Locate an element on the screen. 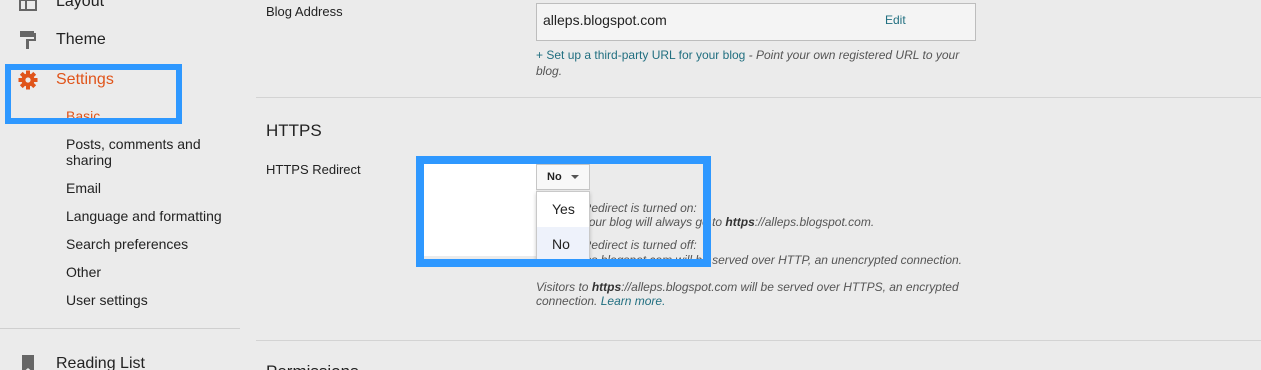  dropdown-highlight-box is located at coordinates (563, 211).